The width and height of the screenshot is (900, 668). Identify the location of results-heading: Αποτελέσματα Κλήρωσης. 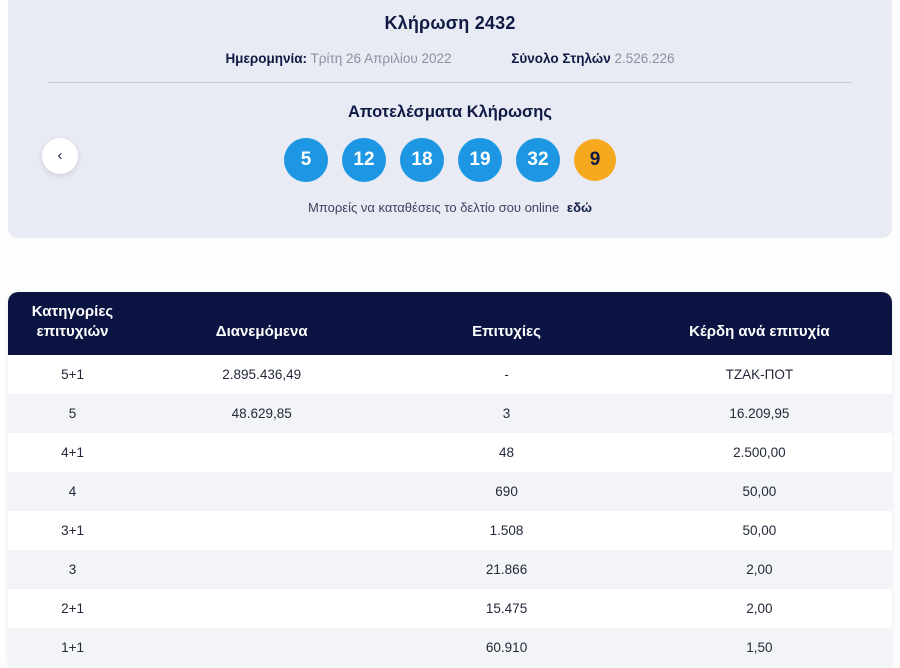
(450, 112).